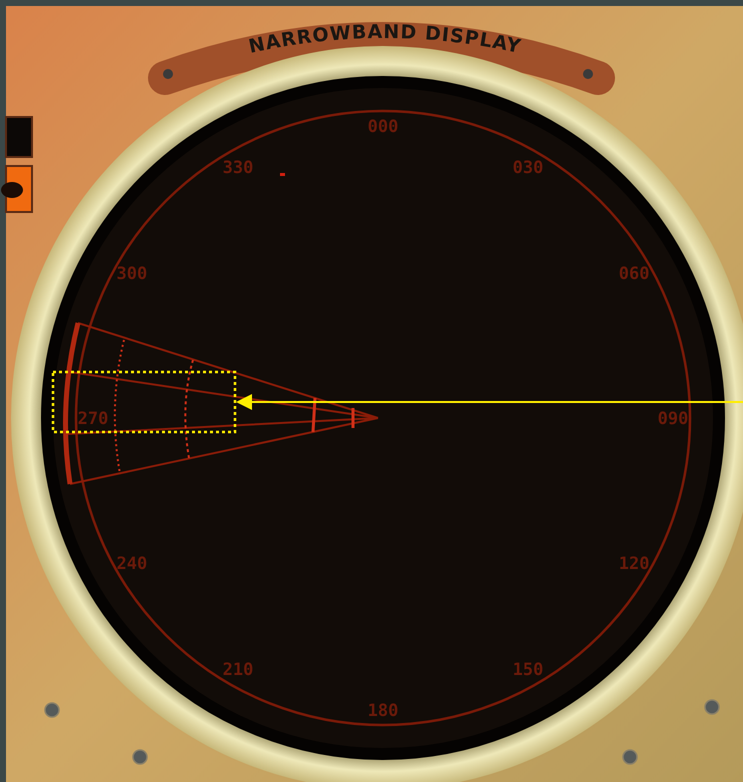  Describe the element at coordinates (238, 168) in the screenshot. I see `bearing-label: 330` at that location.